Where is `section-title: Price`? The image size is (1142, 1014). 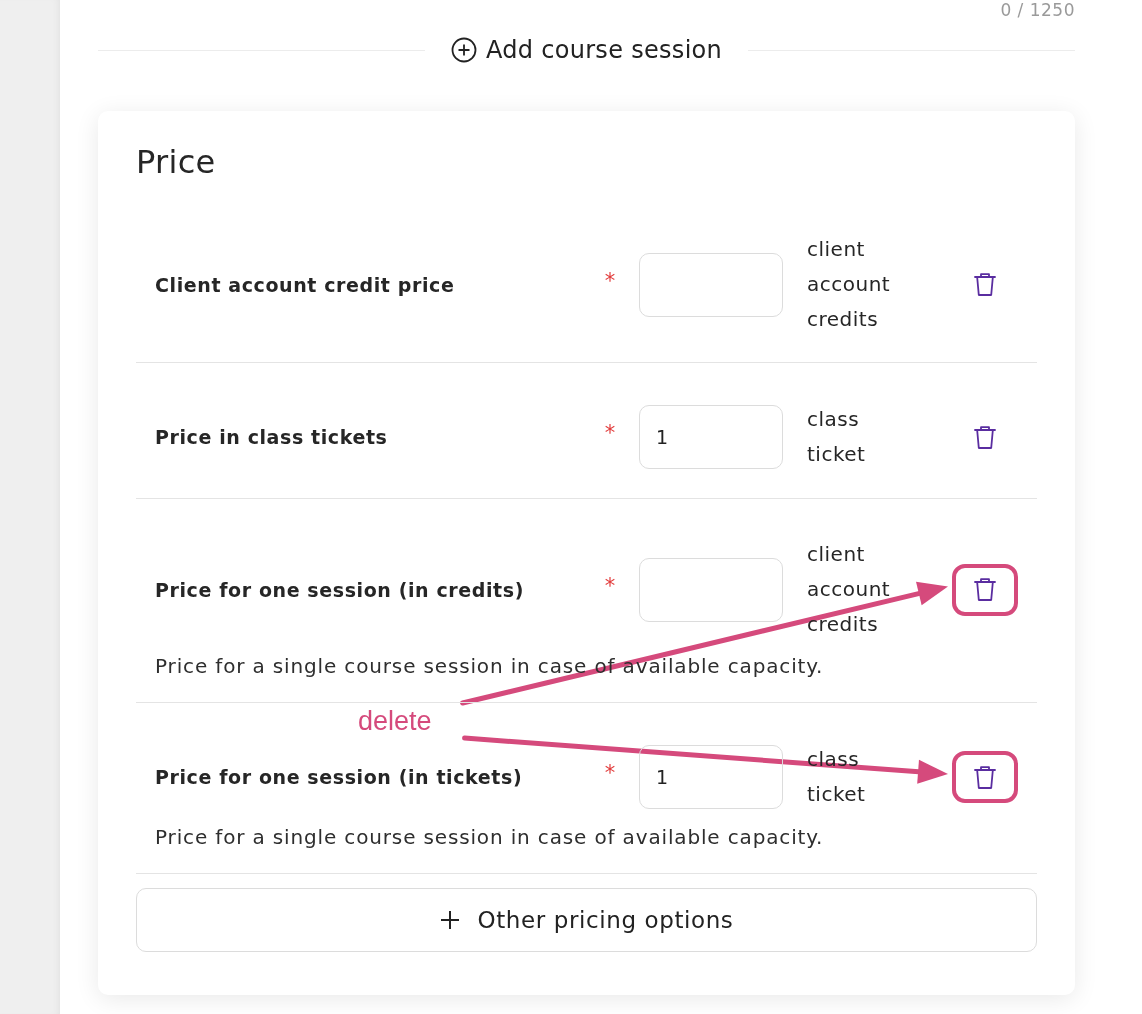
section-title: Price is located at coordinates (176, 162).